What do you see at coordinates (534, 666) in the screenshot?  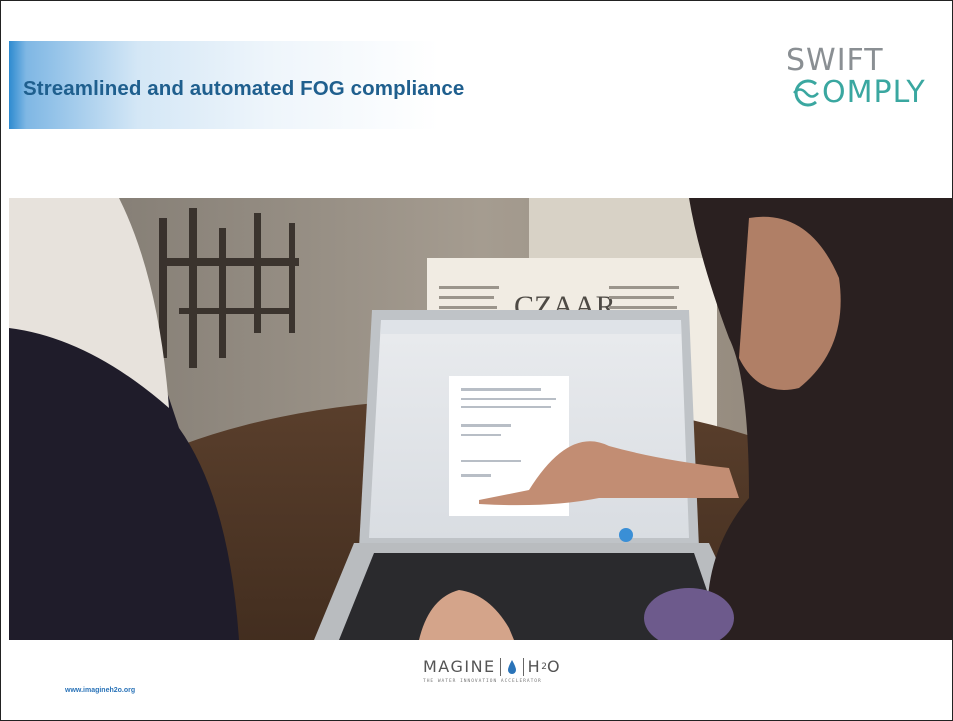 I see `logo-h: H` at bounding box center [534, 666].